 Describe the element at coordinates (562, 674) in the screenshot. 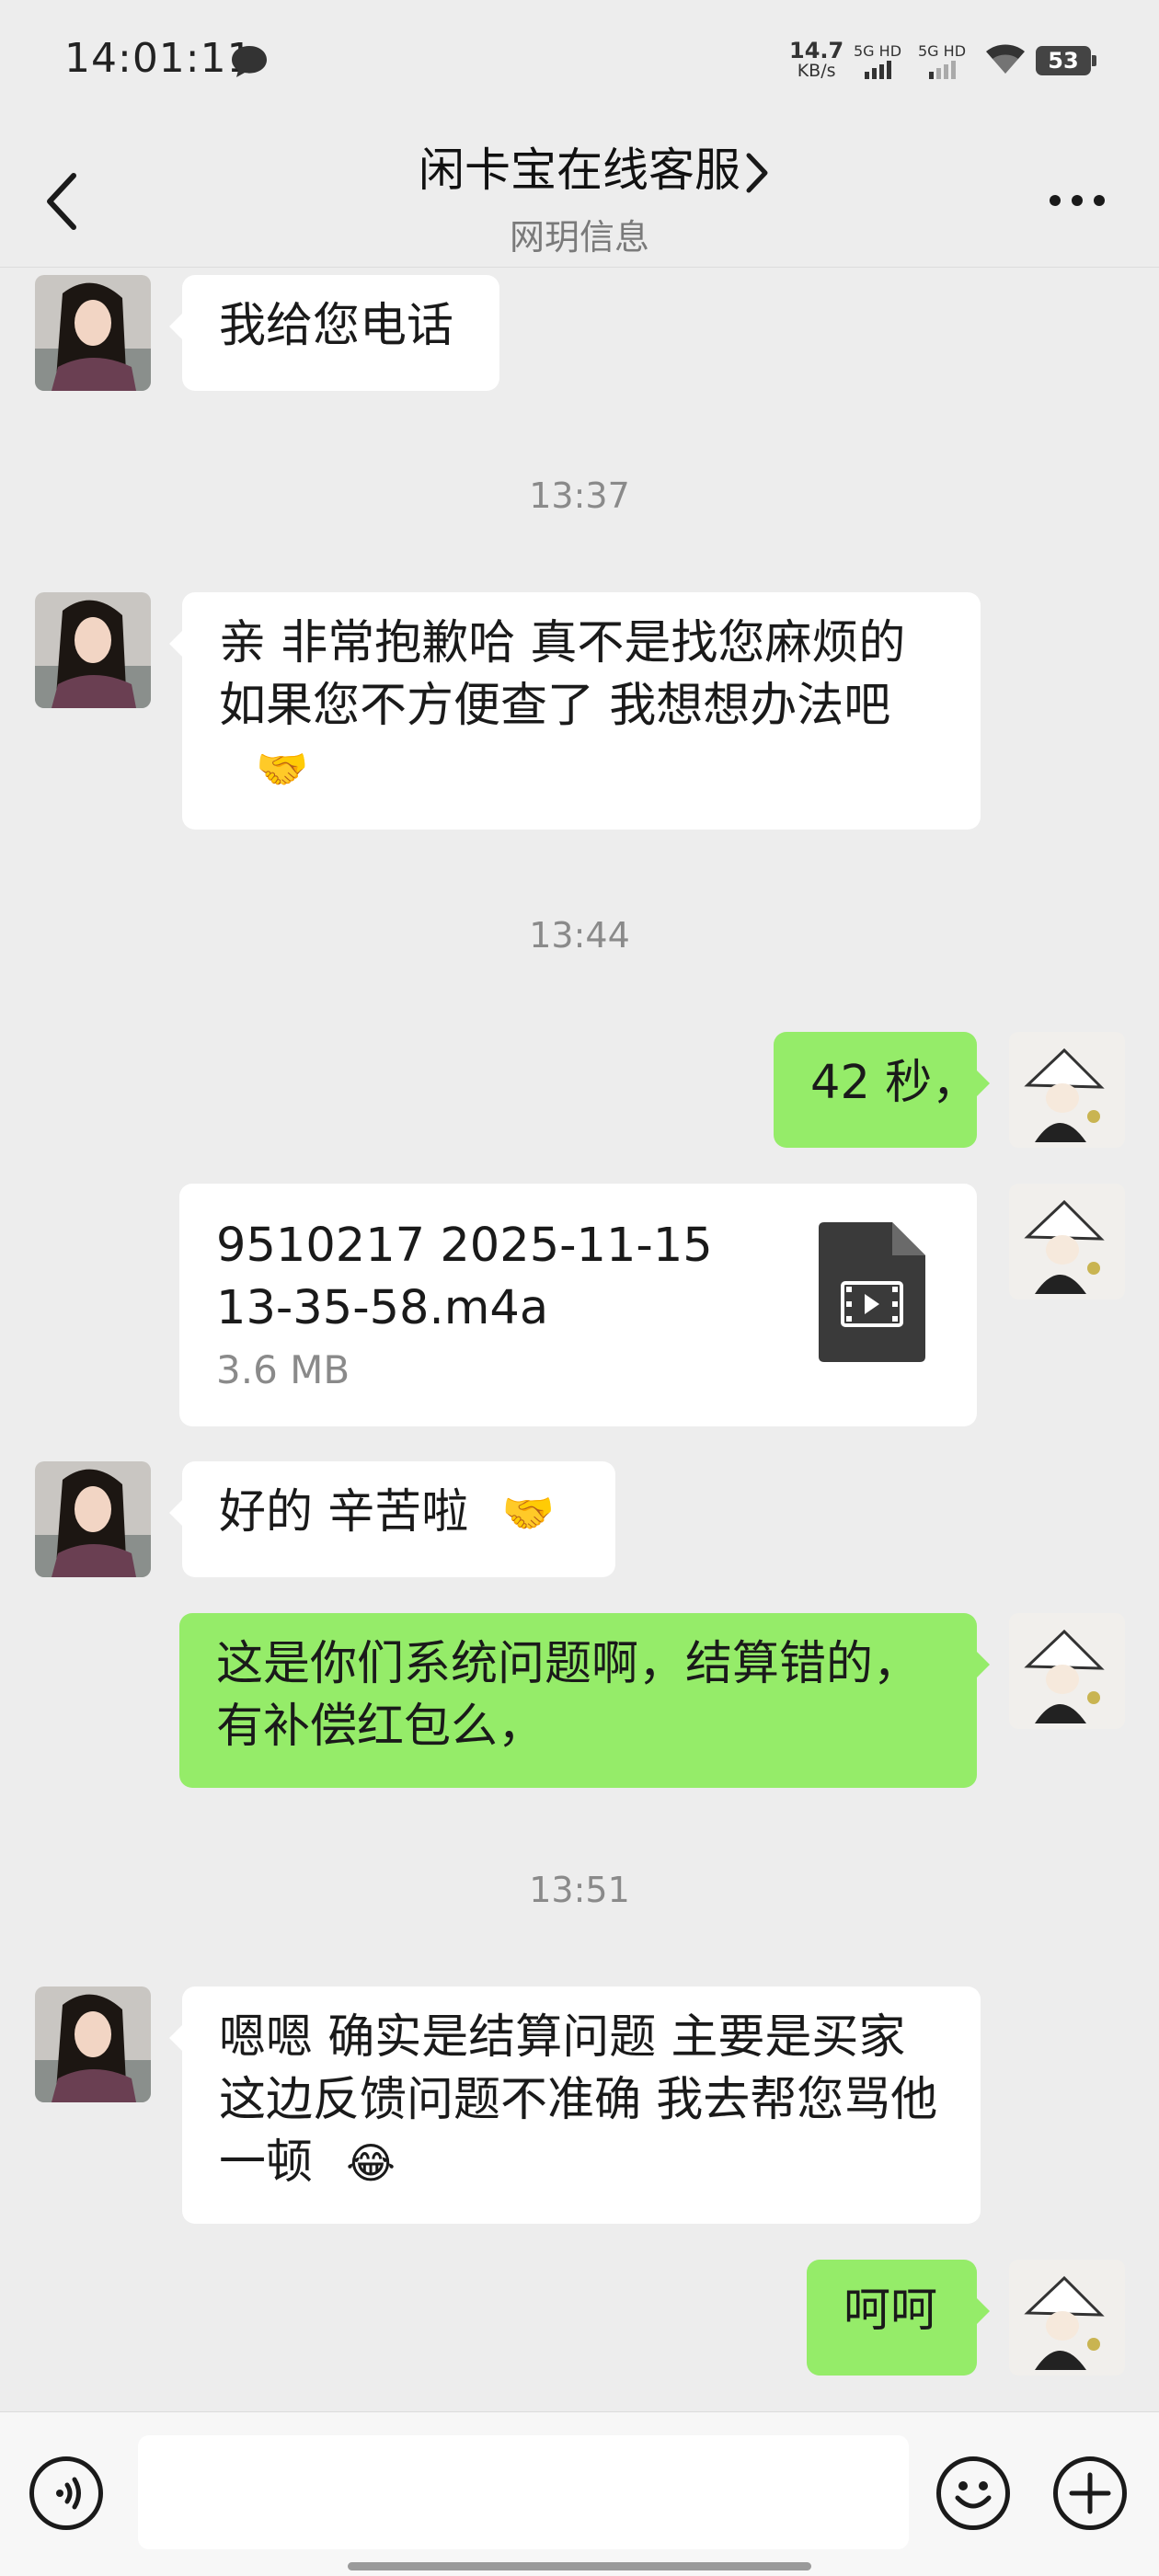

I see `message-text: 亲 非常抱歉哈 真不是找您麻烦的 如果您不方便查了 我想想办法吧` at that location.